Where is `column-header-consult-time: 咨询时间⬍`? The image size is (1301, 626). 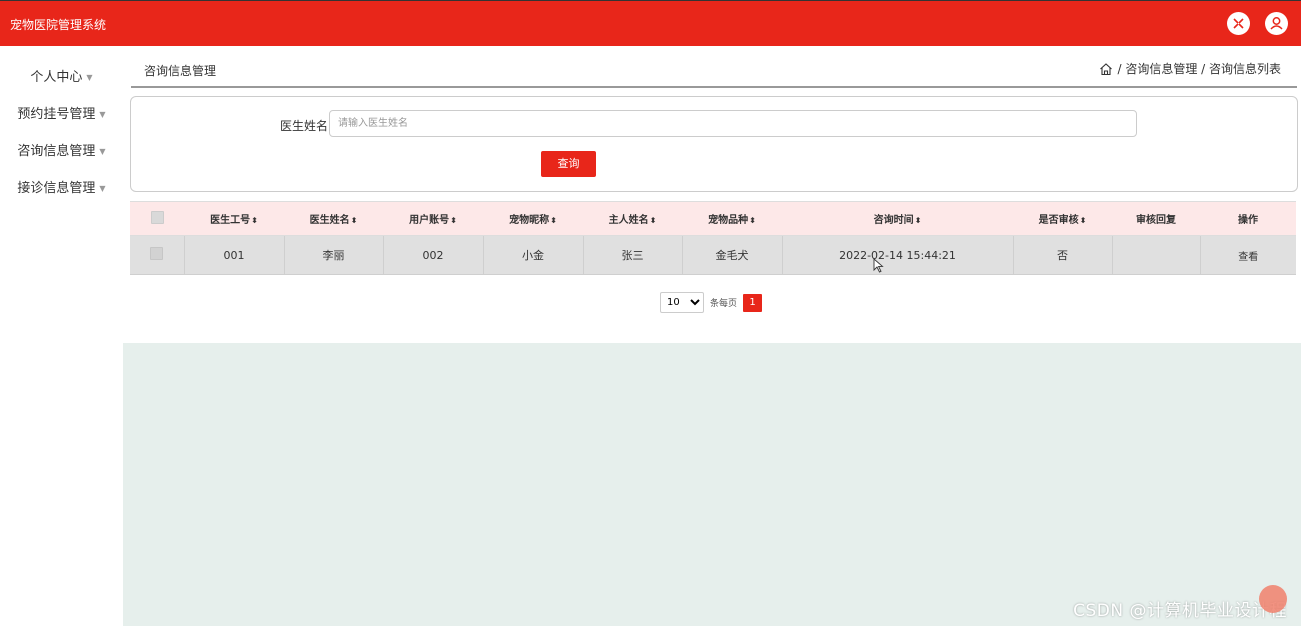 column-header-consult-time: 咨询时间⬍ is located at coordinates (897, 218).